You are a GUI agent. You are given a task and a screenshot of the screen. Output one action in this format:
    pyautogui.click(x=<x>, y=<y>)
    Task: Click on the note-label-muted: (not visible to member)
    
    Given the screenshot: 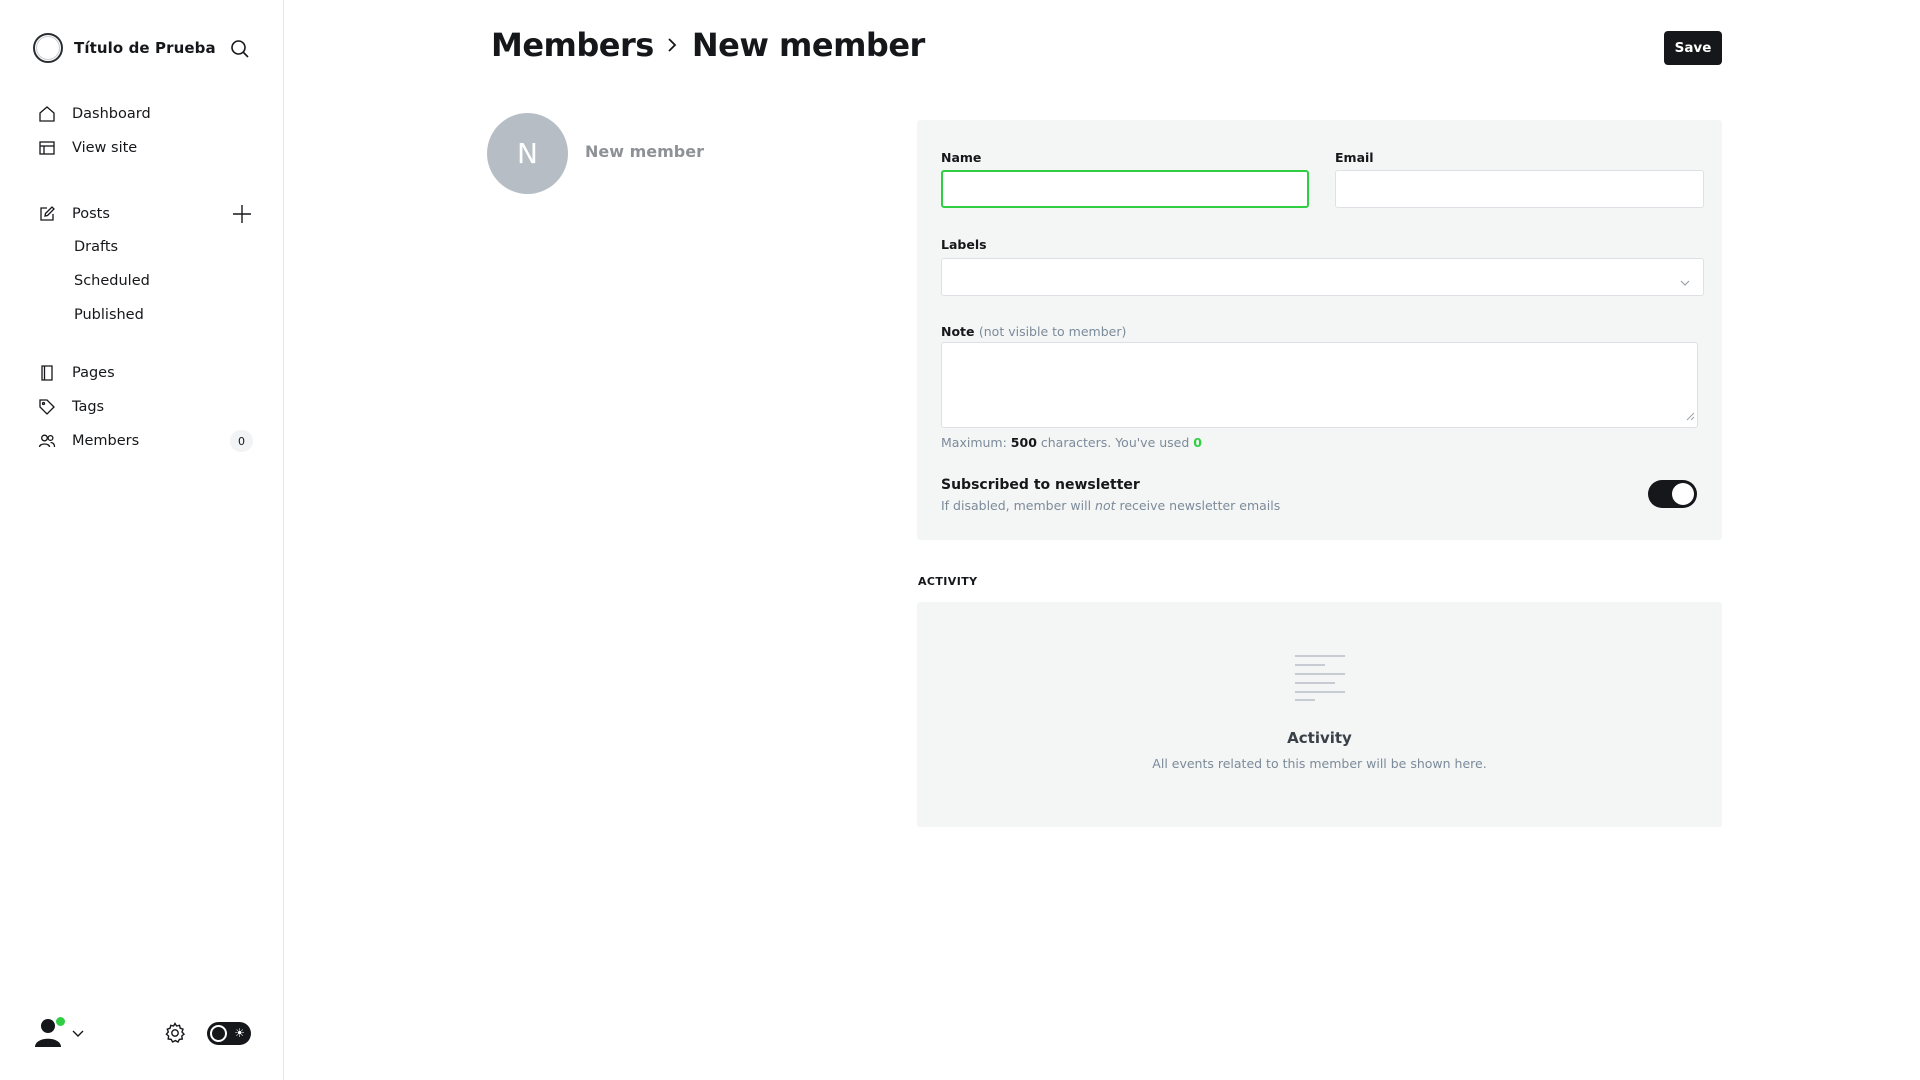 What is the action you would take?
    pyautogui.click(x=1052, y=331)
    